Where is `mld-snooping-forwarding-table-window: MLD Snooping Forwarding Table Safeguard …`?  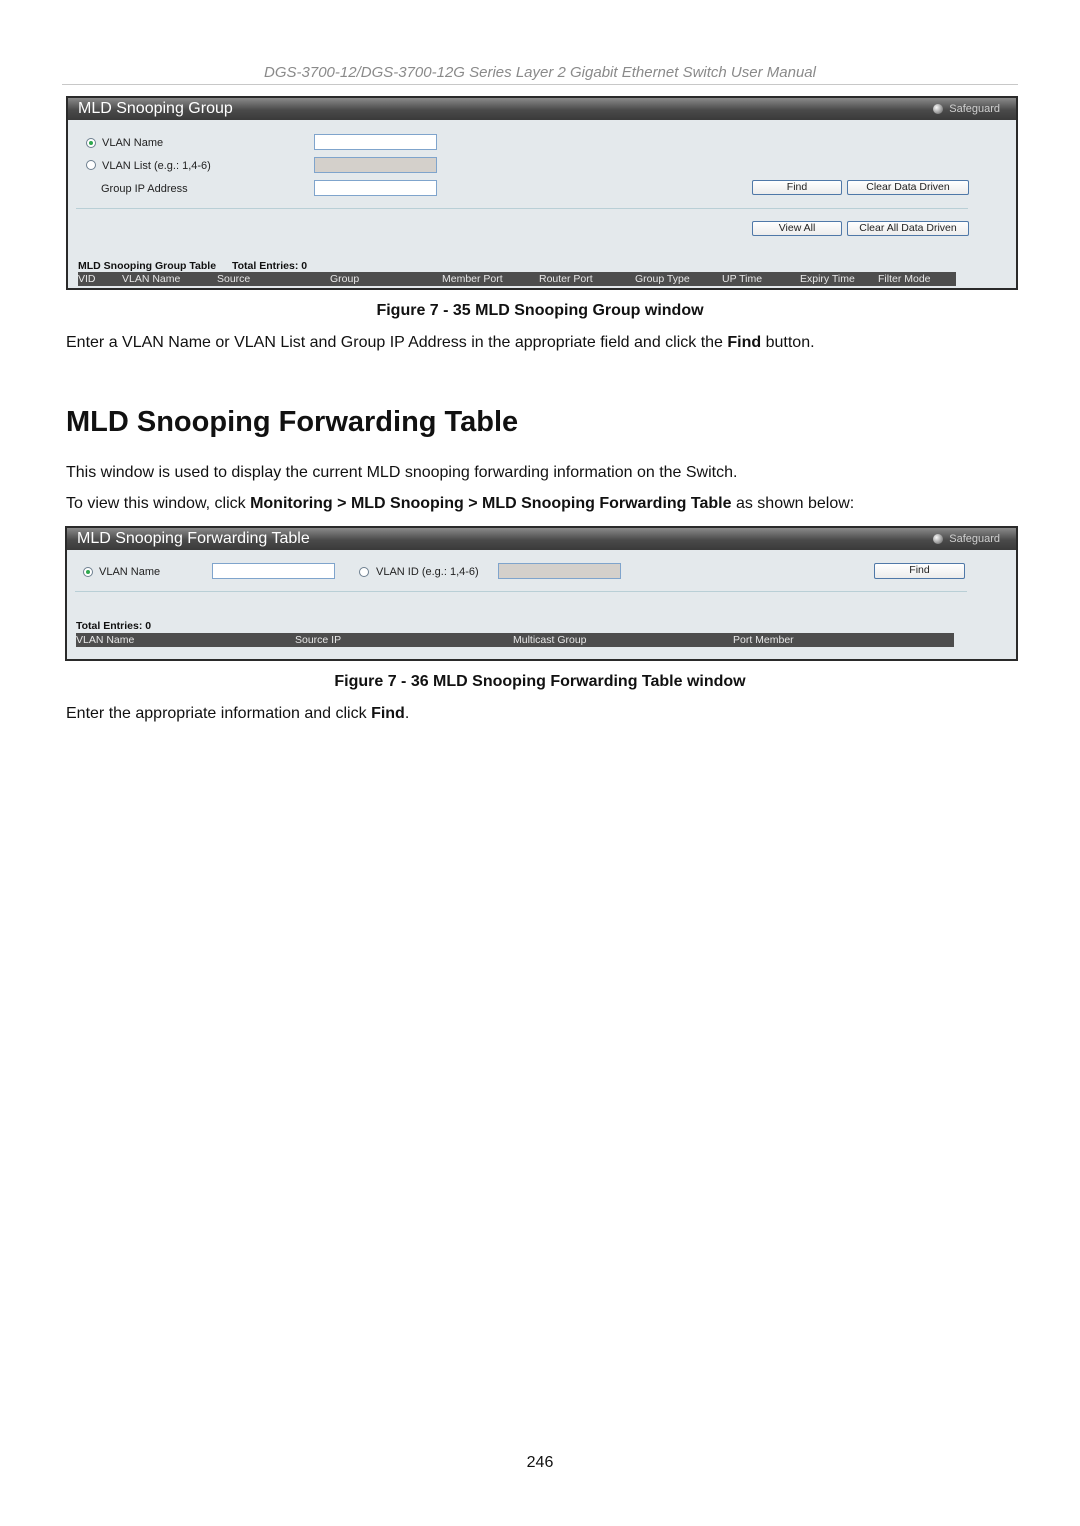
mld-snooping-forwarding-table-window: MLD Snooping Forwarding Table Safeguard … is located at coordinates (541, 593).